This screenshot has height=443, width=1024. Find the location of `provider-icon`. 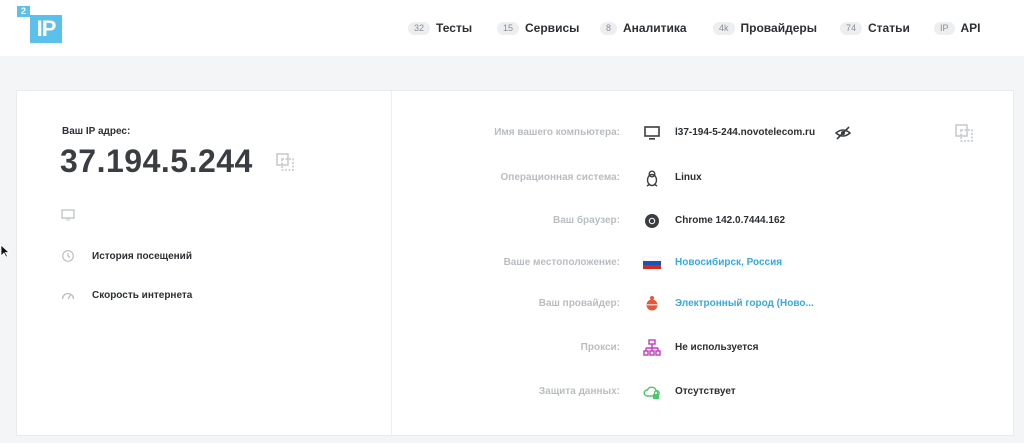

provider-icon is located at coordinates (652, 303).